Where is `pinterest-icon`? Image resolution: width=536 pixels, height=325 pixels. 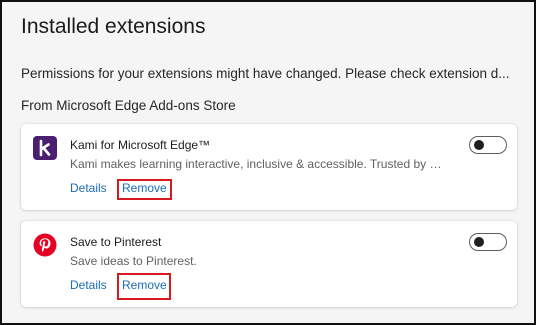
pinterest-icon is located at coordinates (45, 245).